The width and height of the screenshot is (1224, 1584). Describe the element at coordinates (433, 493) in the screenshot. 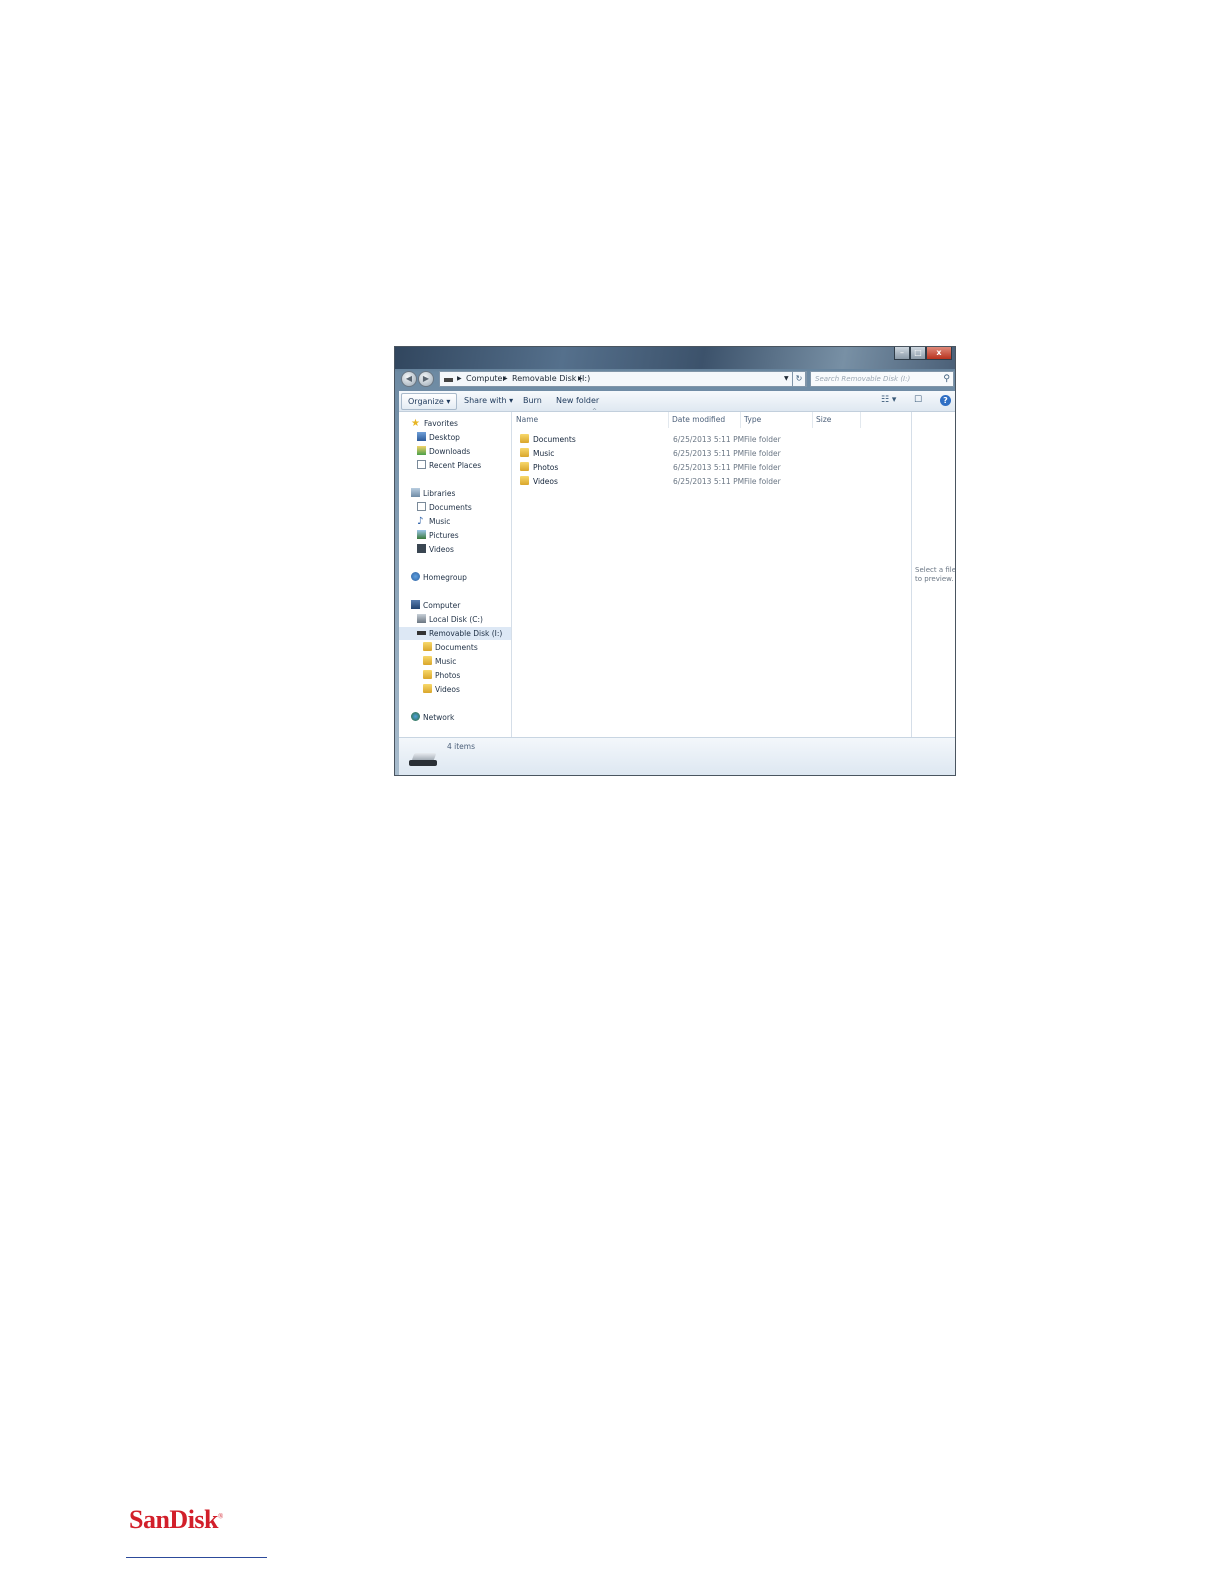

I see `nav-libraries: Libraries` at that location.